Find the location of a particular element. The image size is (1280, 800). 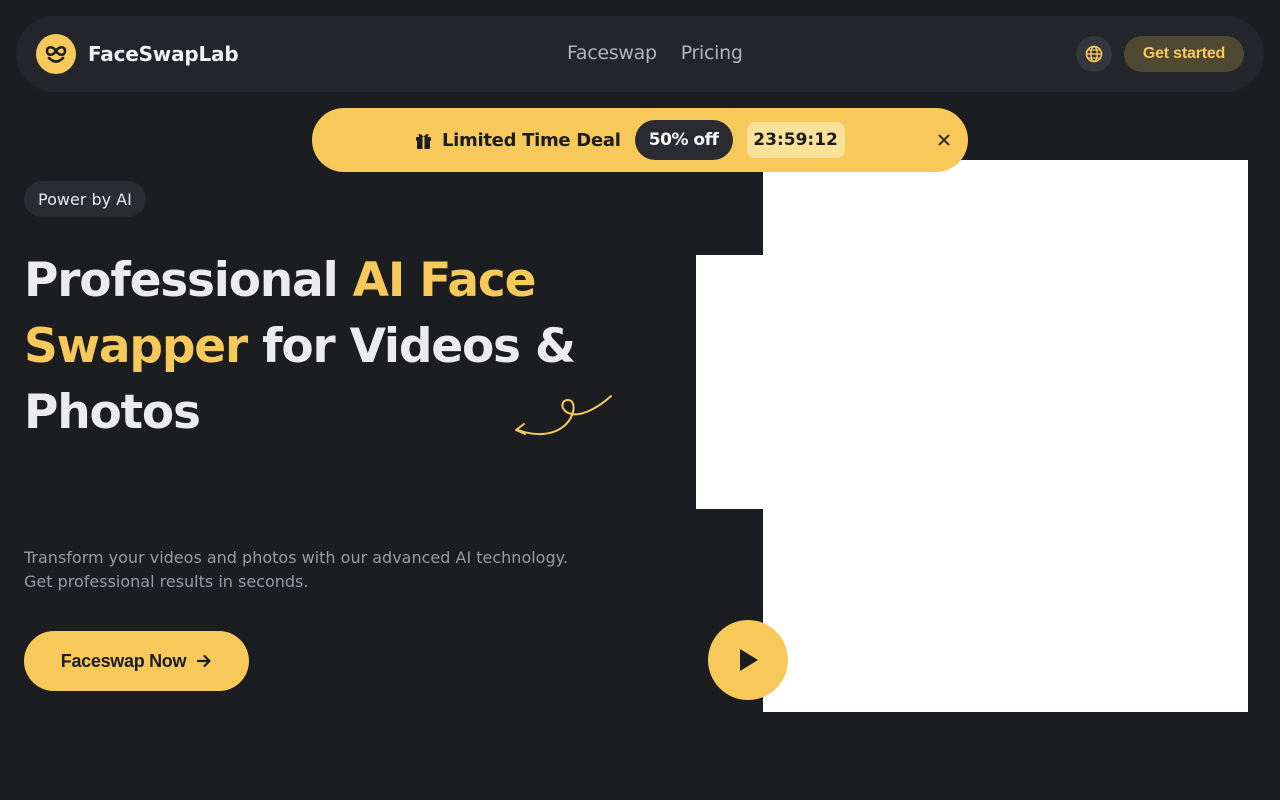

countdown-timer: 23:59:12 is located at coordinates (795, 140).